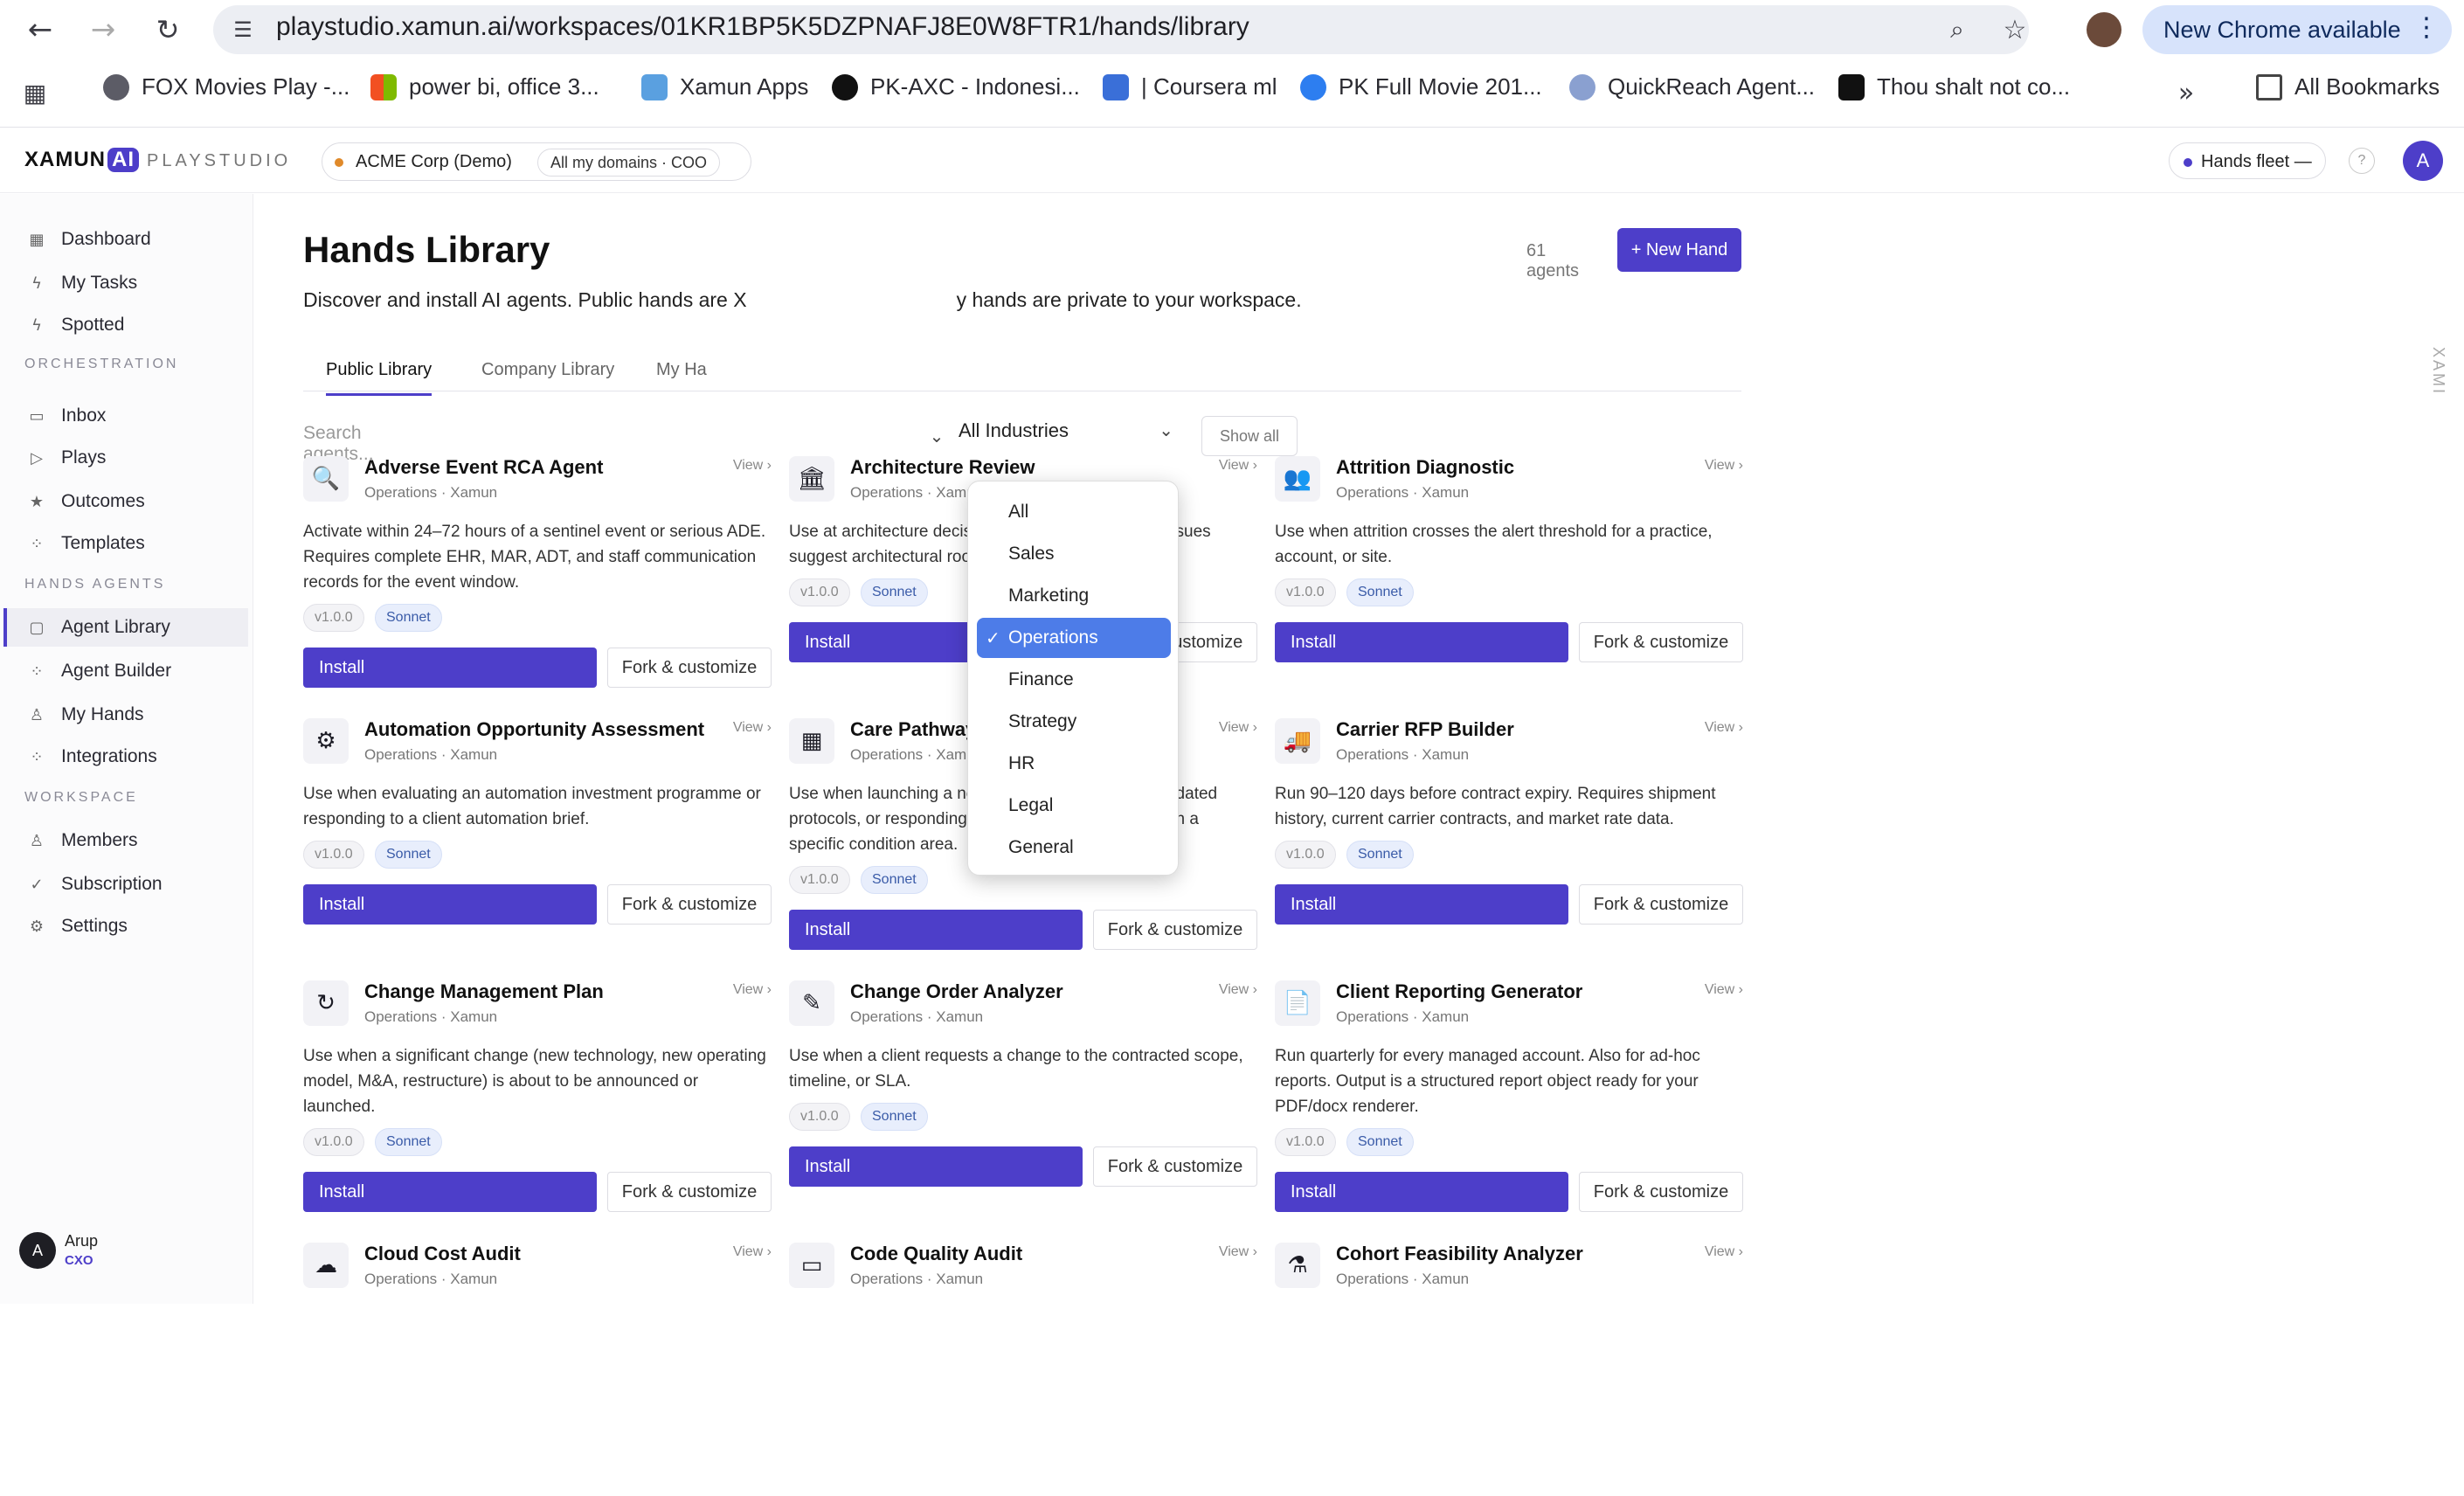 The image size is (2464, 1496). I want to click on xamun-logo: XAMUN AI, so click(81, 160).